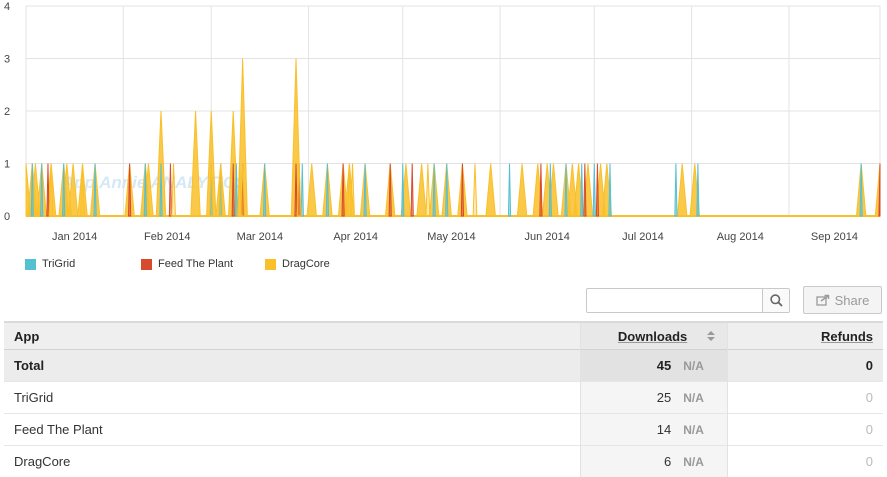 This screenshot has width=887, height=477. Describe the element at coordinates (834, 237) in the screenshot. I see `x-tick-label: Sep 2014` at that location.